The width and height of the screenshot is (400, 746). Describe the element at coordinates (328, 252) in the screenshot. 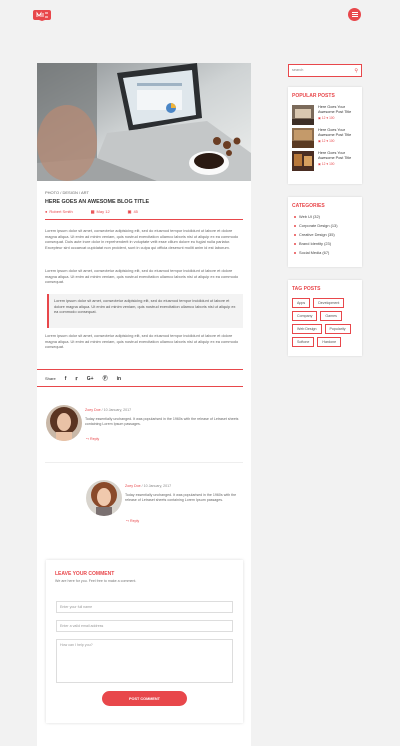

I see `category-item: Social Media (67)` at that location.